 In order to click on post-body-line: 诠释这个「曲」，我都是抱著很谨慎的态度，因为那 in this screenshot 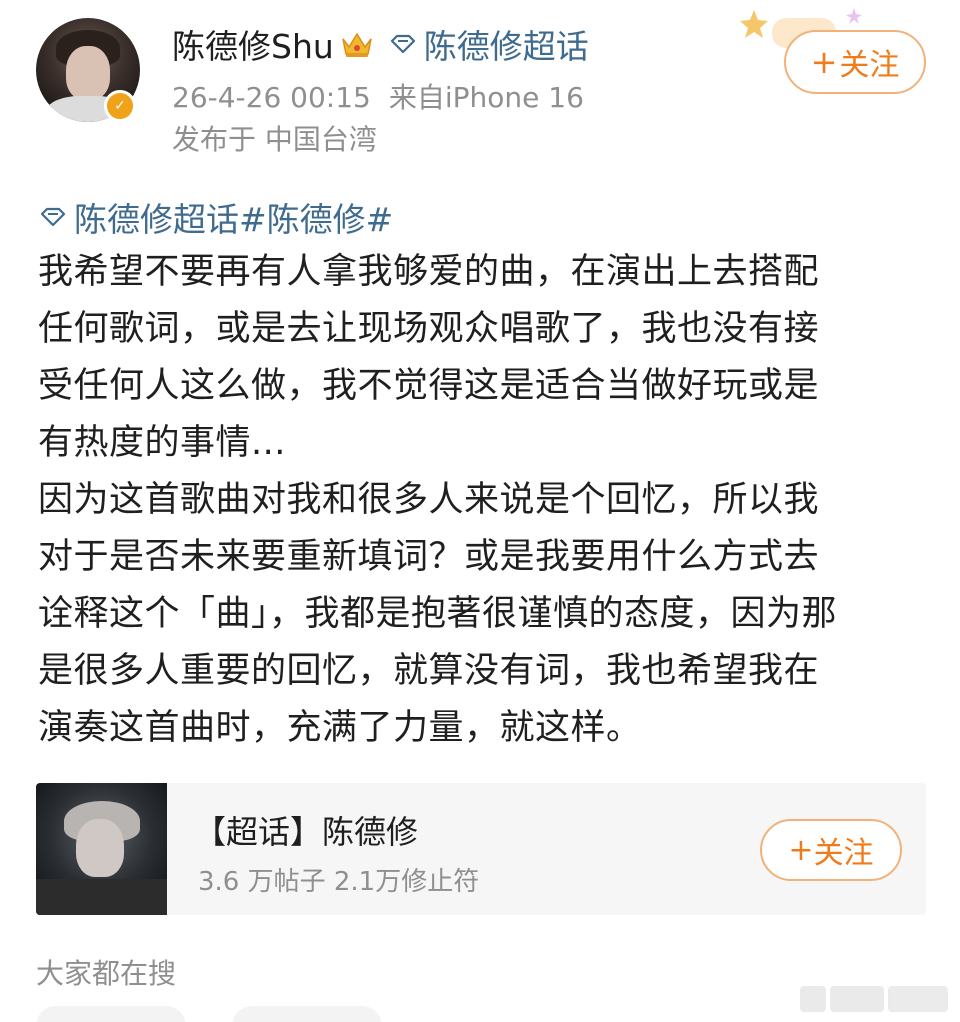, I will do `click(438, 614)`.